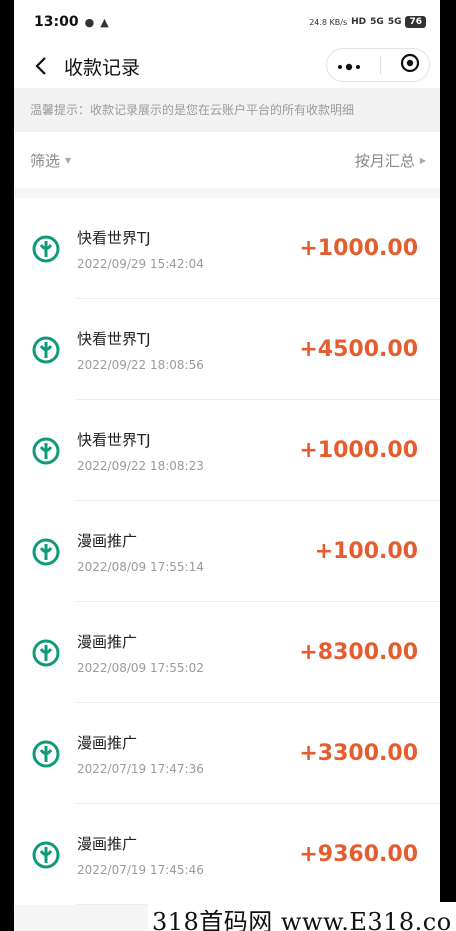 The height and width of the screenshot is (931, 456). Describe the element at coordinates (140, 667) in the screenshot. I see `record-time: 2022/08/09 17:55:02` at that location.